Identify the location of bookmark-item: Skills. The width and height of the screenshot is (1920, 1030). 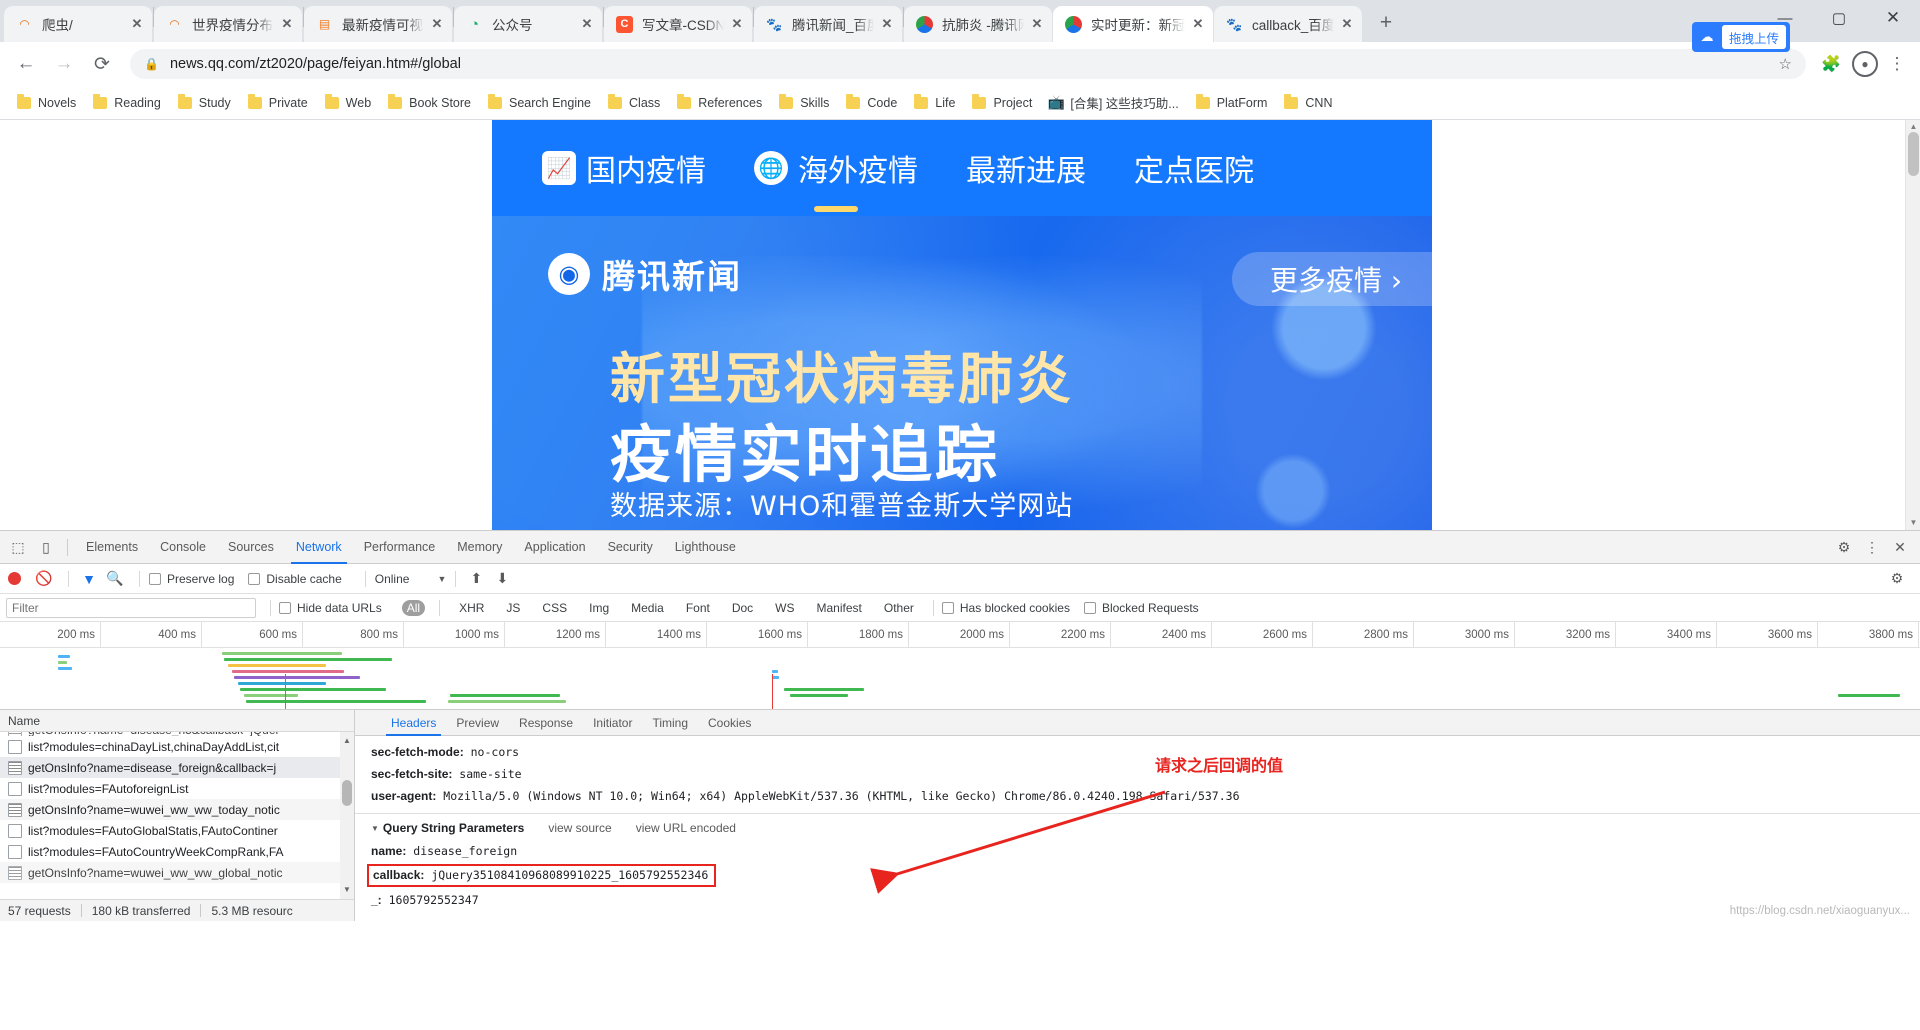
(803, 103).